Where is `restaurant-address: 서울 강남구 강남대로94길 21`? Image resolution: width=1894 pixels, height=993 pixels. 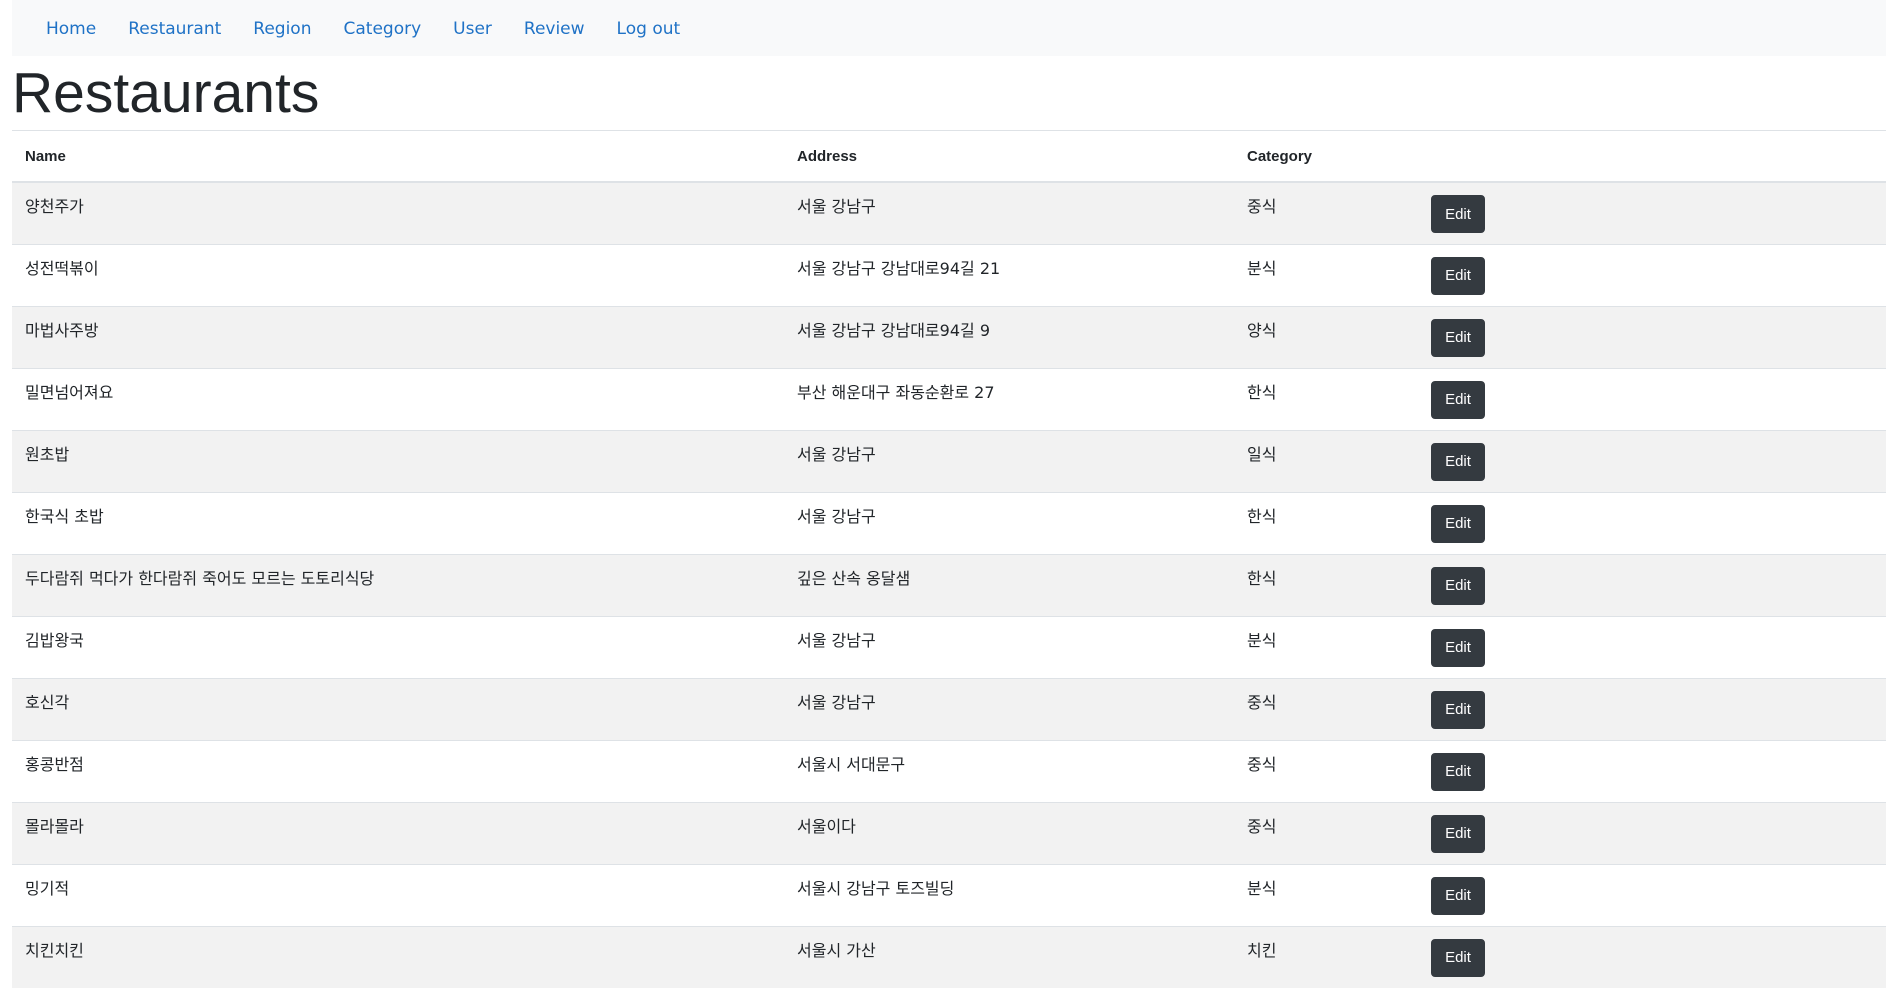
restaurant-address: 서울 강남구 강남대로94길 21 is located at coordinates (899, 268).